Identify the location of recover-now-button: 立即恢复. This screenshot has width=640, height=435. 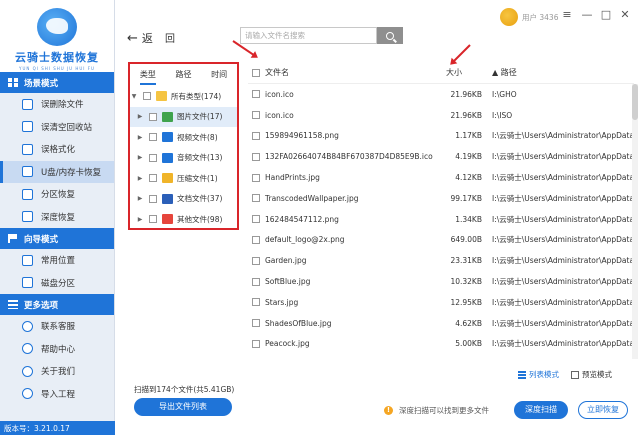
(603, 410).